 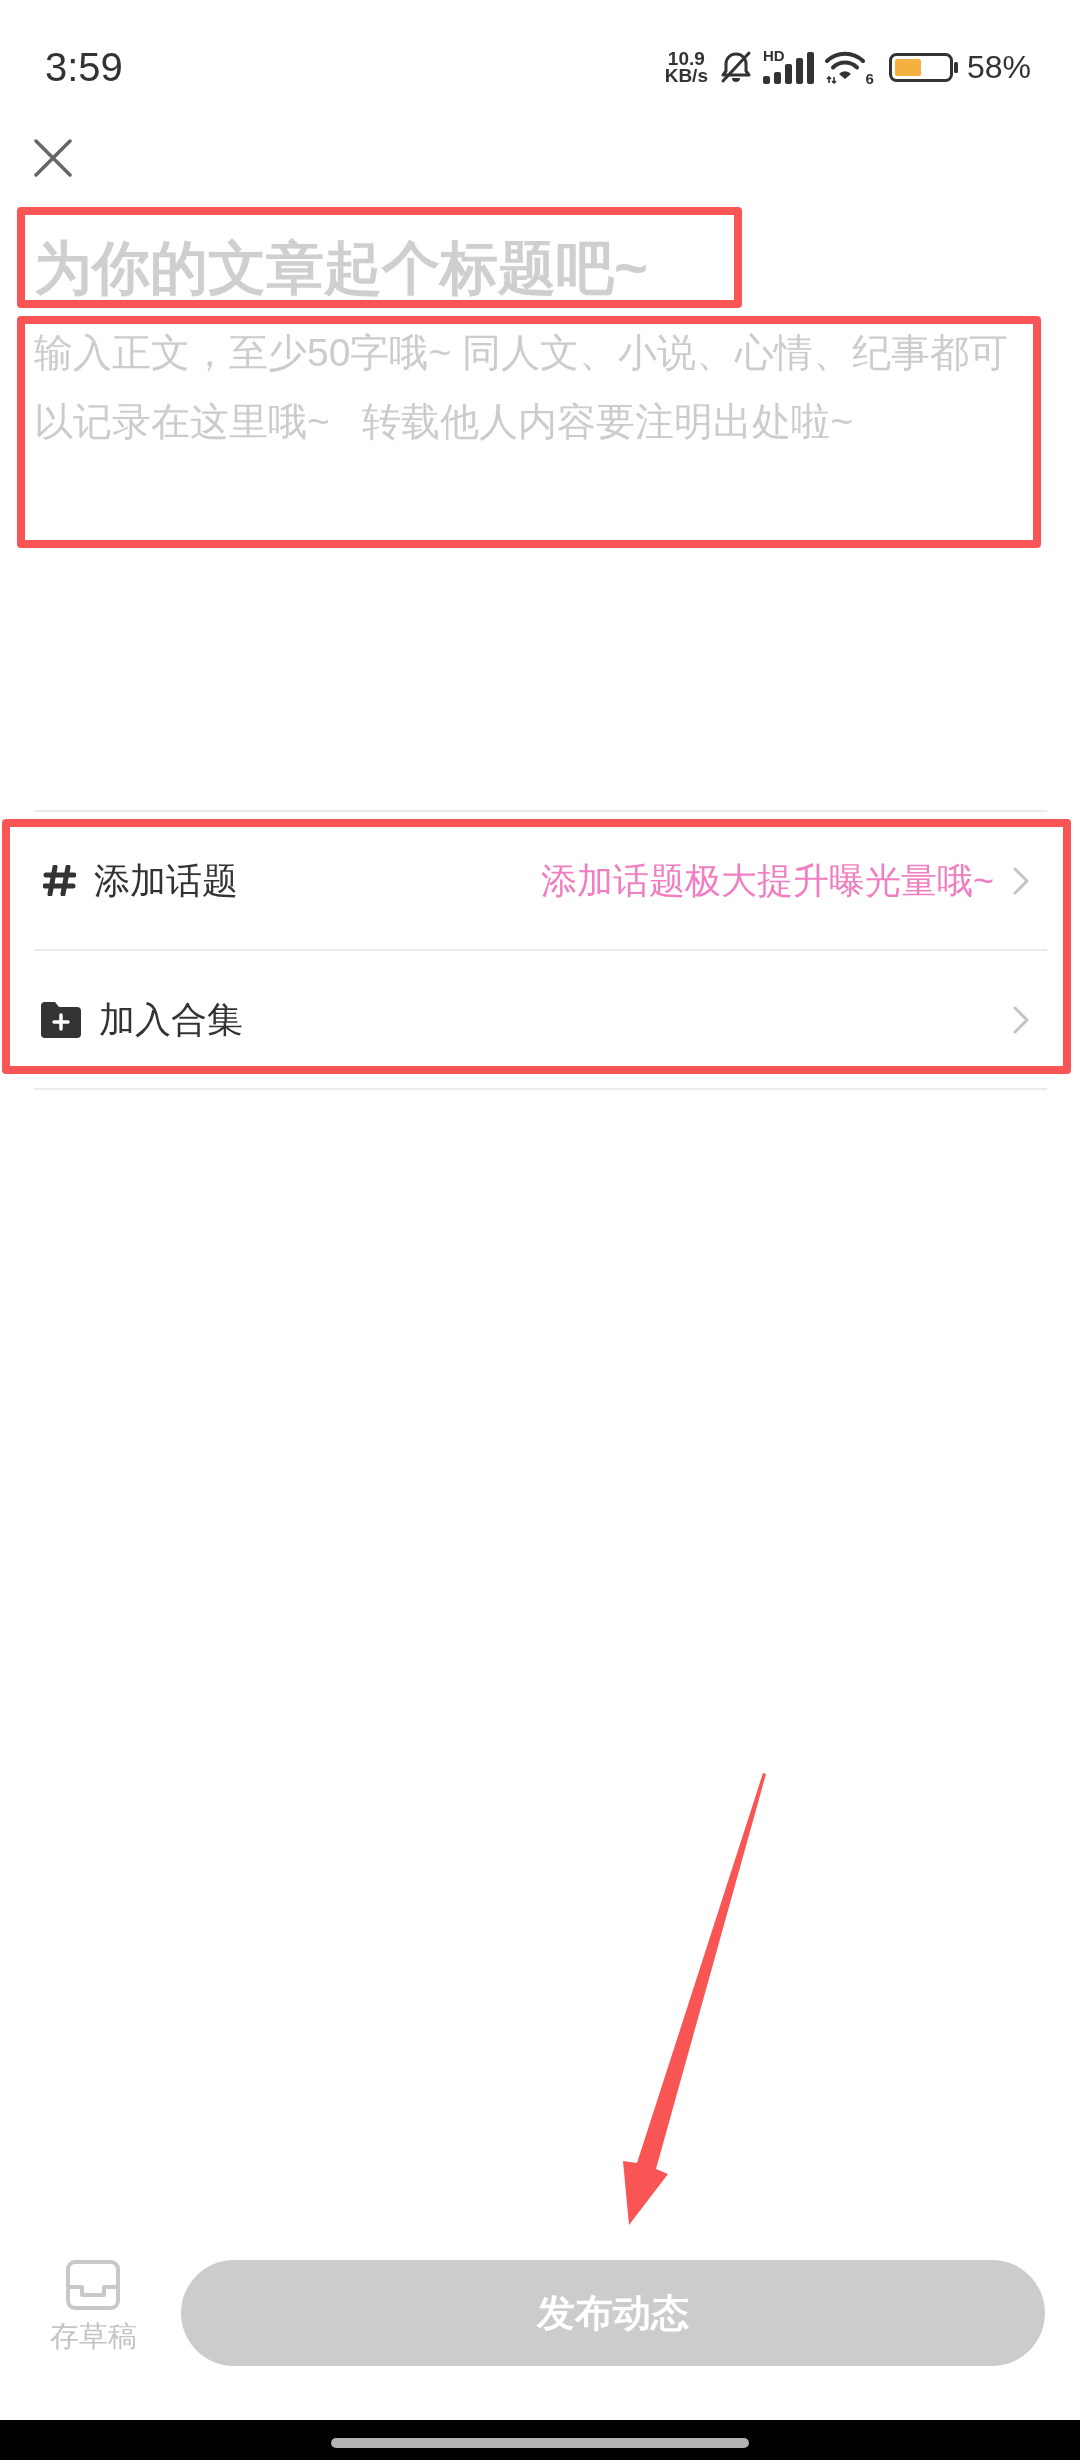 I want to click on signal-icon, so click(x=788, y=67).